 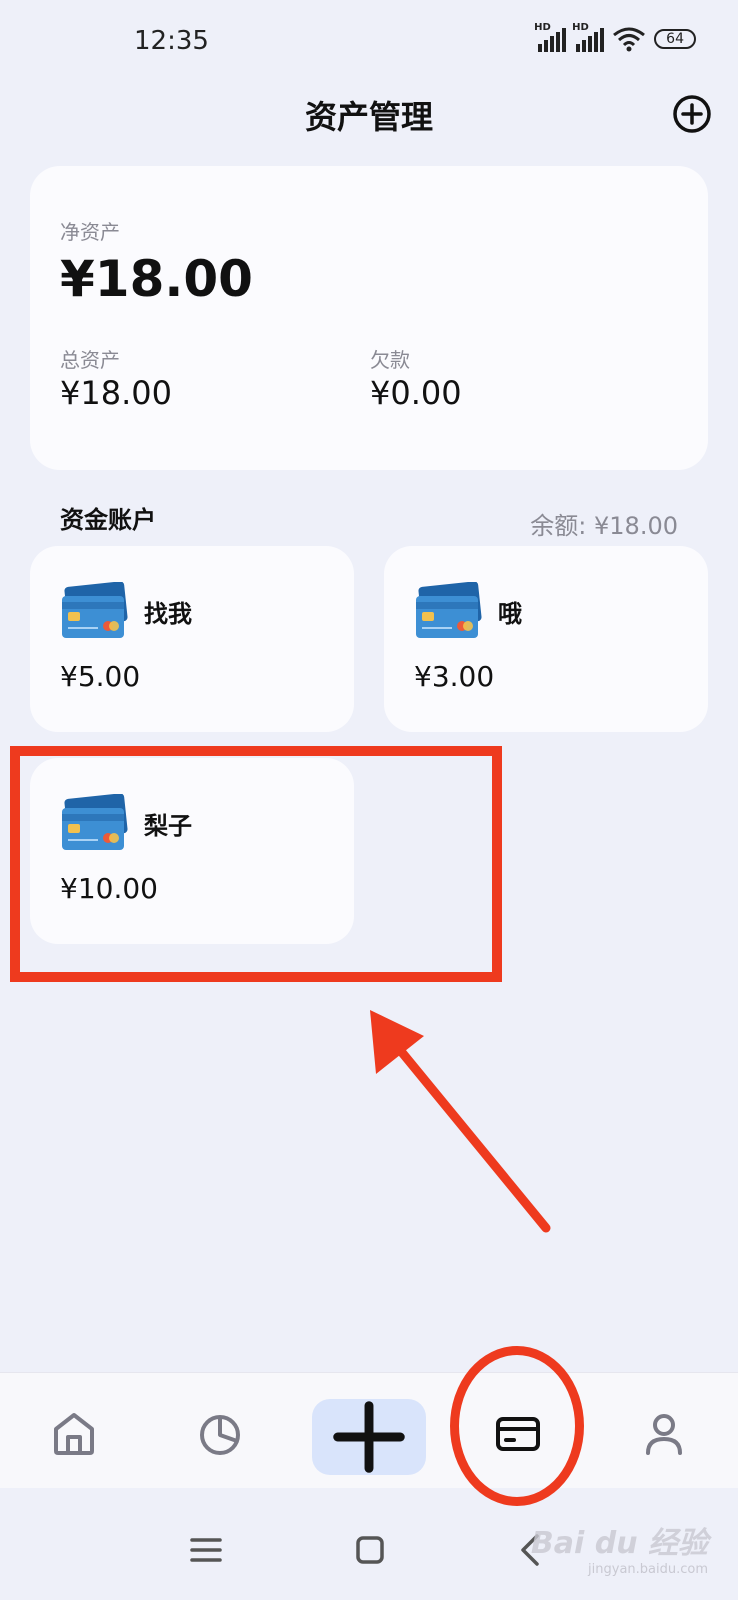 I want to click on plus-circle-icon, so click(x=692, y=114).